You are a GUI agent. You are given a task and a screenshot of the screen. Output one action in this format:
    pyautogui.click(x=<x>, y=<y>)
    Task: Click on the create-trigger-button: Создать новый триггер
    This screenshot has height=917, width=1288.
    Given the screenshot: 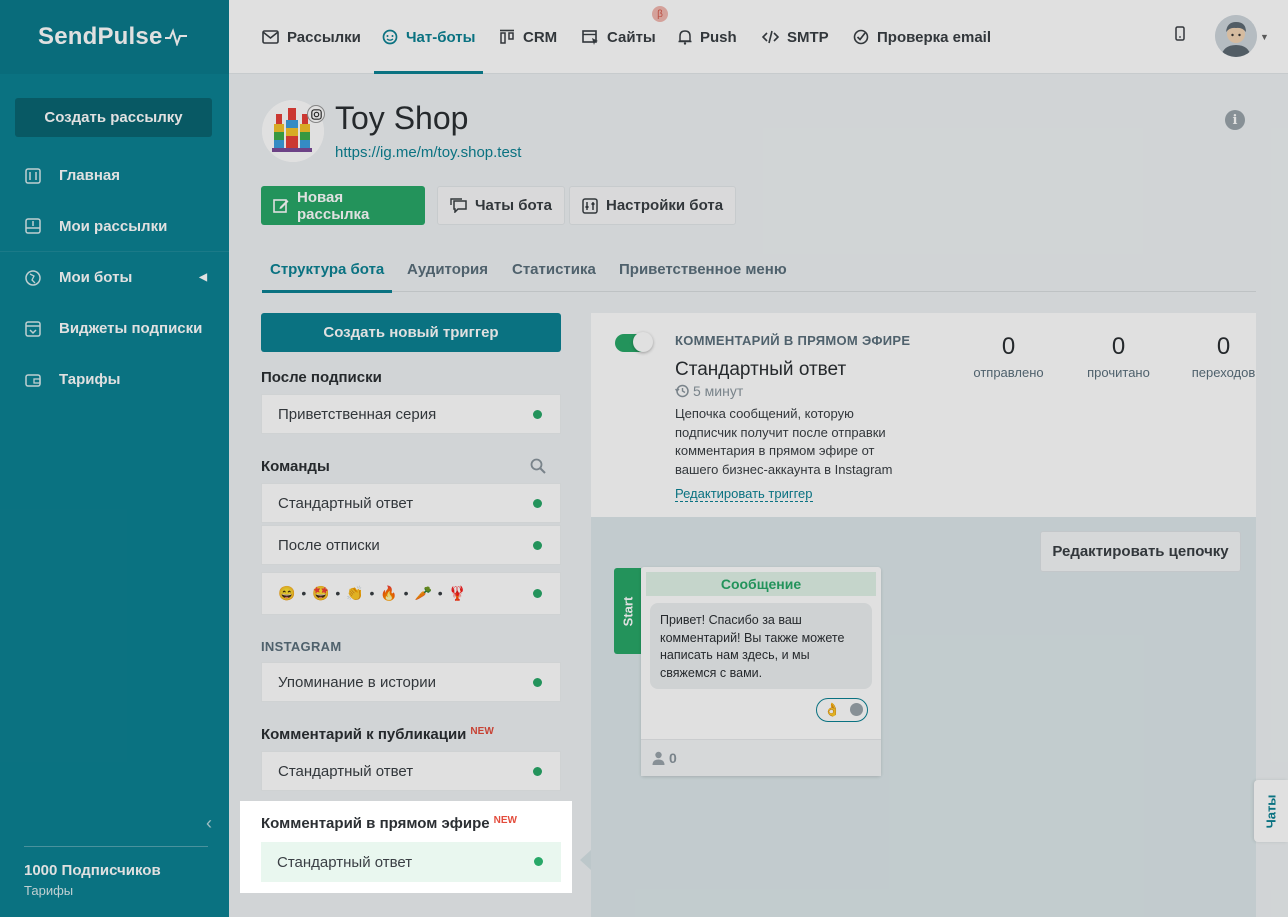 What is the action you would take?
    pyautogui.click(x=411, y=332)
    